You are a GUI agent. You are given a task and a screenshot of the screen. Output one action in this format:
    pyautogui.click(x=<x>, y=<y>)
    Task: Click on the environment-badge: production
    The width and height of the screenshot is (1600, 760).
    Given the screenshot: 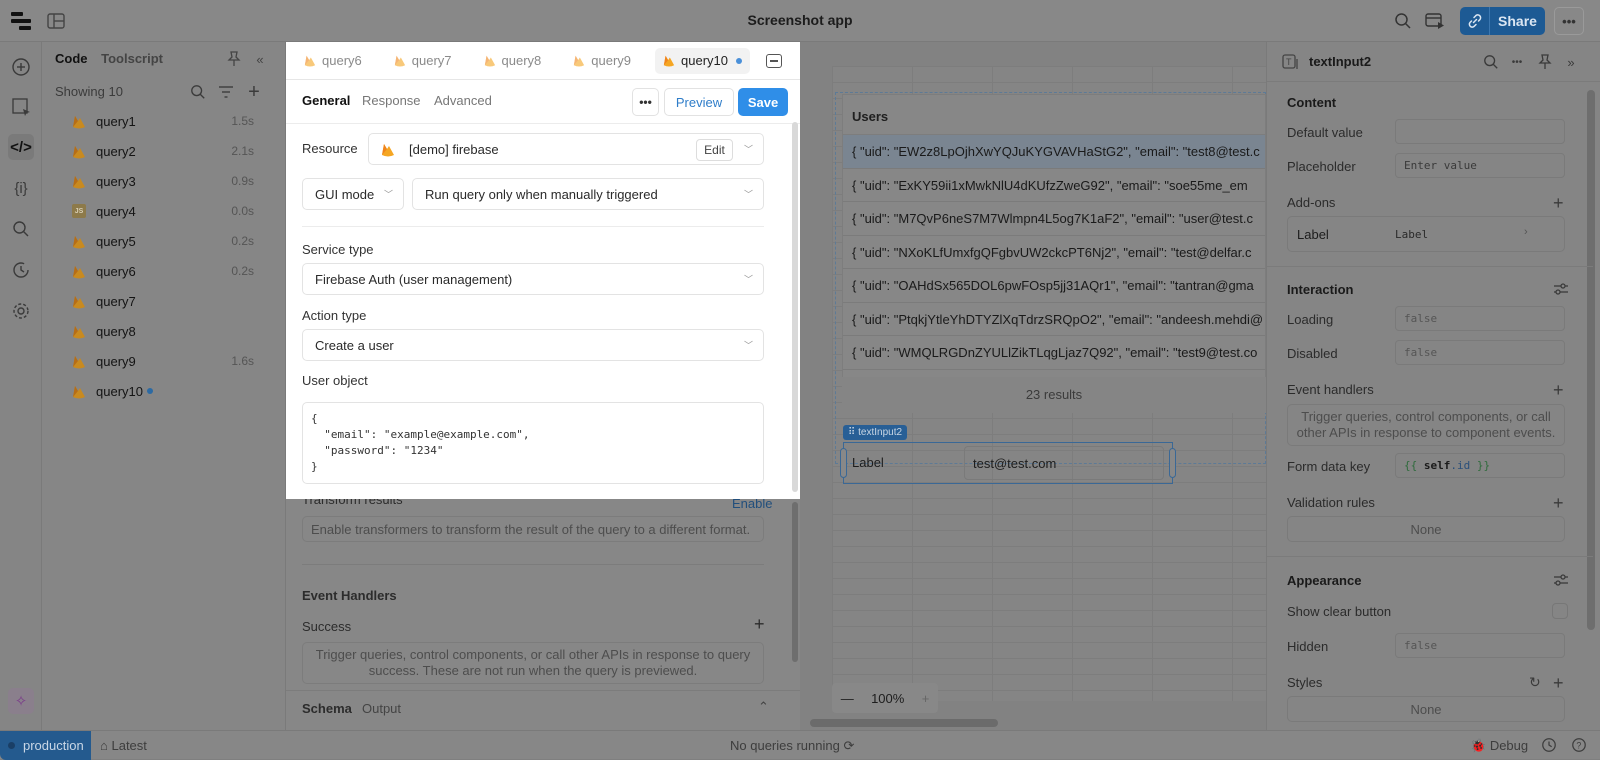 What is the action you would take?
    pyautogui.click(x=45, y=745)
    